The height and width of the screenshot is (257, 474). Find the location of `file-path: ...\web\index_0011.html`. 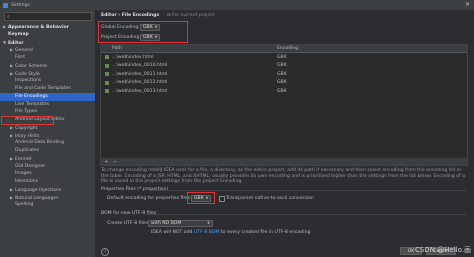

file-path: ...\web\index_0011.html is located at coordinates (140, 74).